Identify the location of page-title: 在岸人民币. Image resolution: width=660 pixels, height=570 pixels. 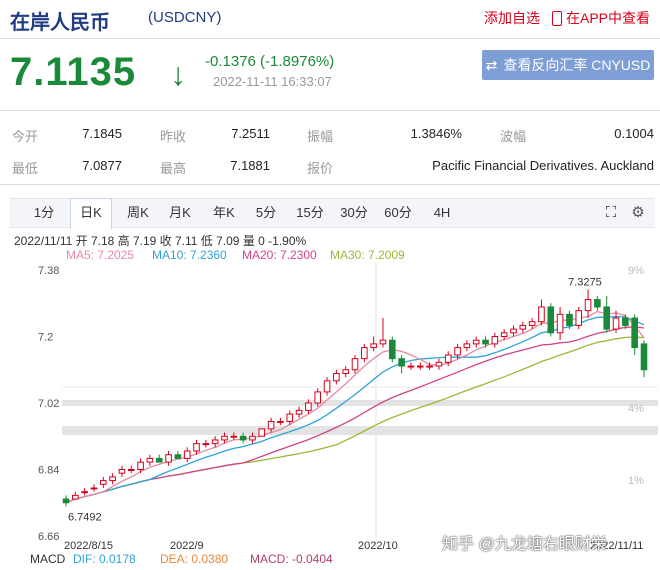
(60, 23).